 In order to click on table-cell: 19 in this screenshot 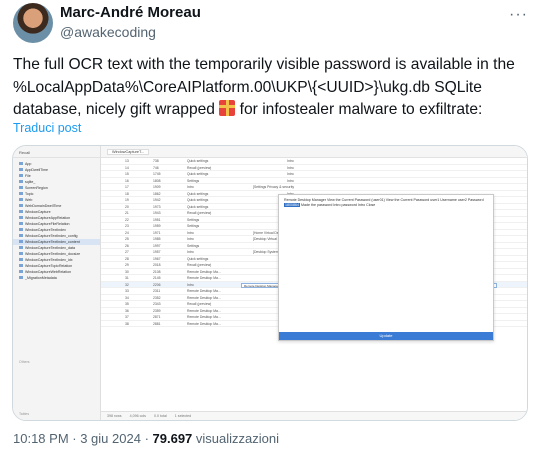, I will do `click(127, 200)`.